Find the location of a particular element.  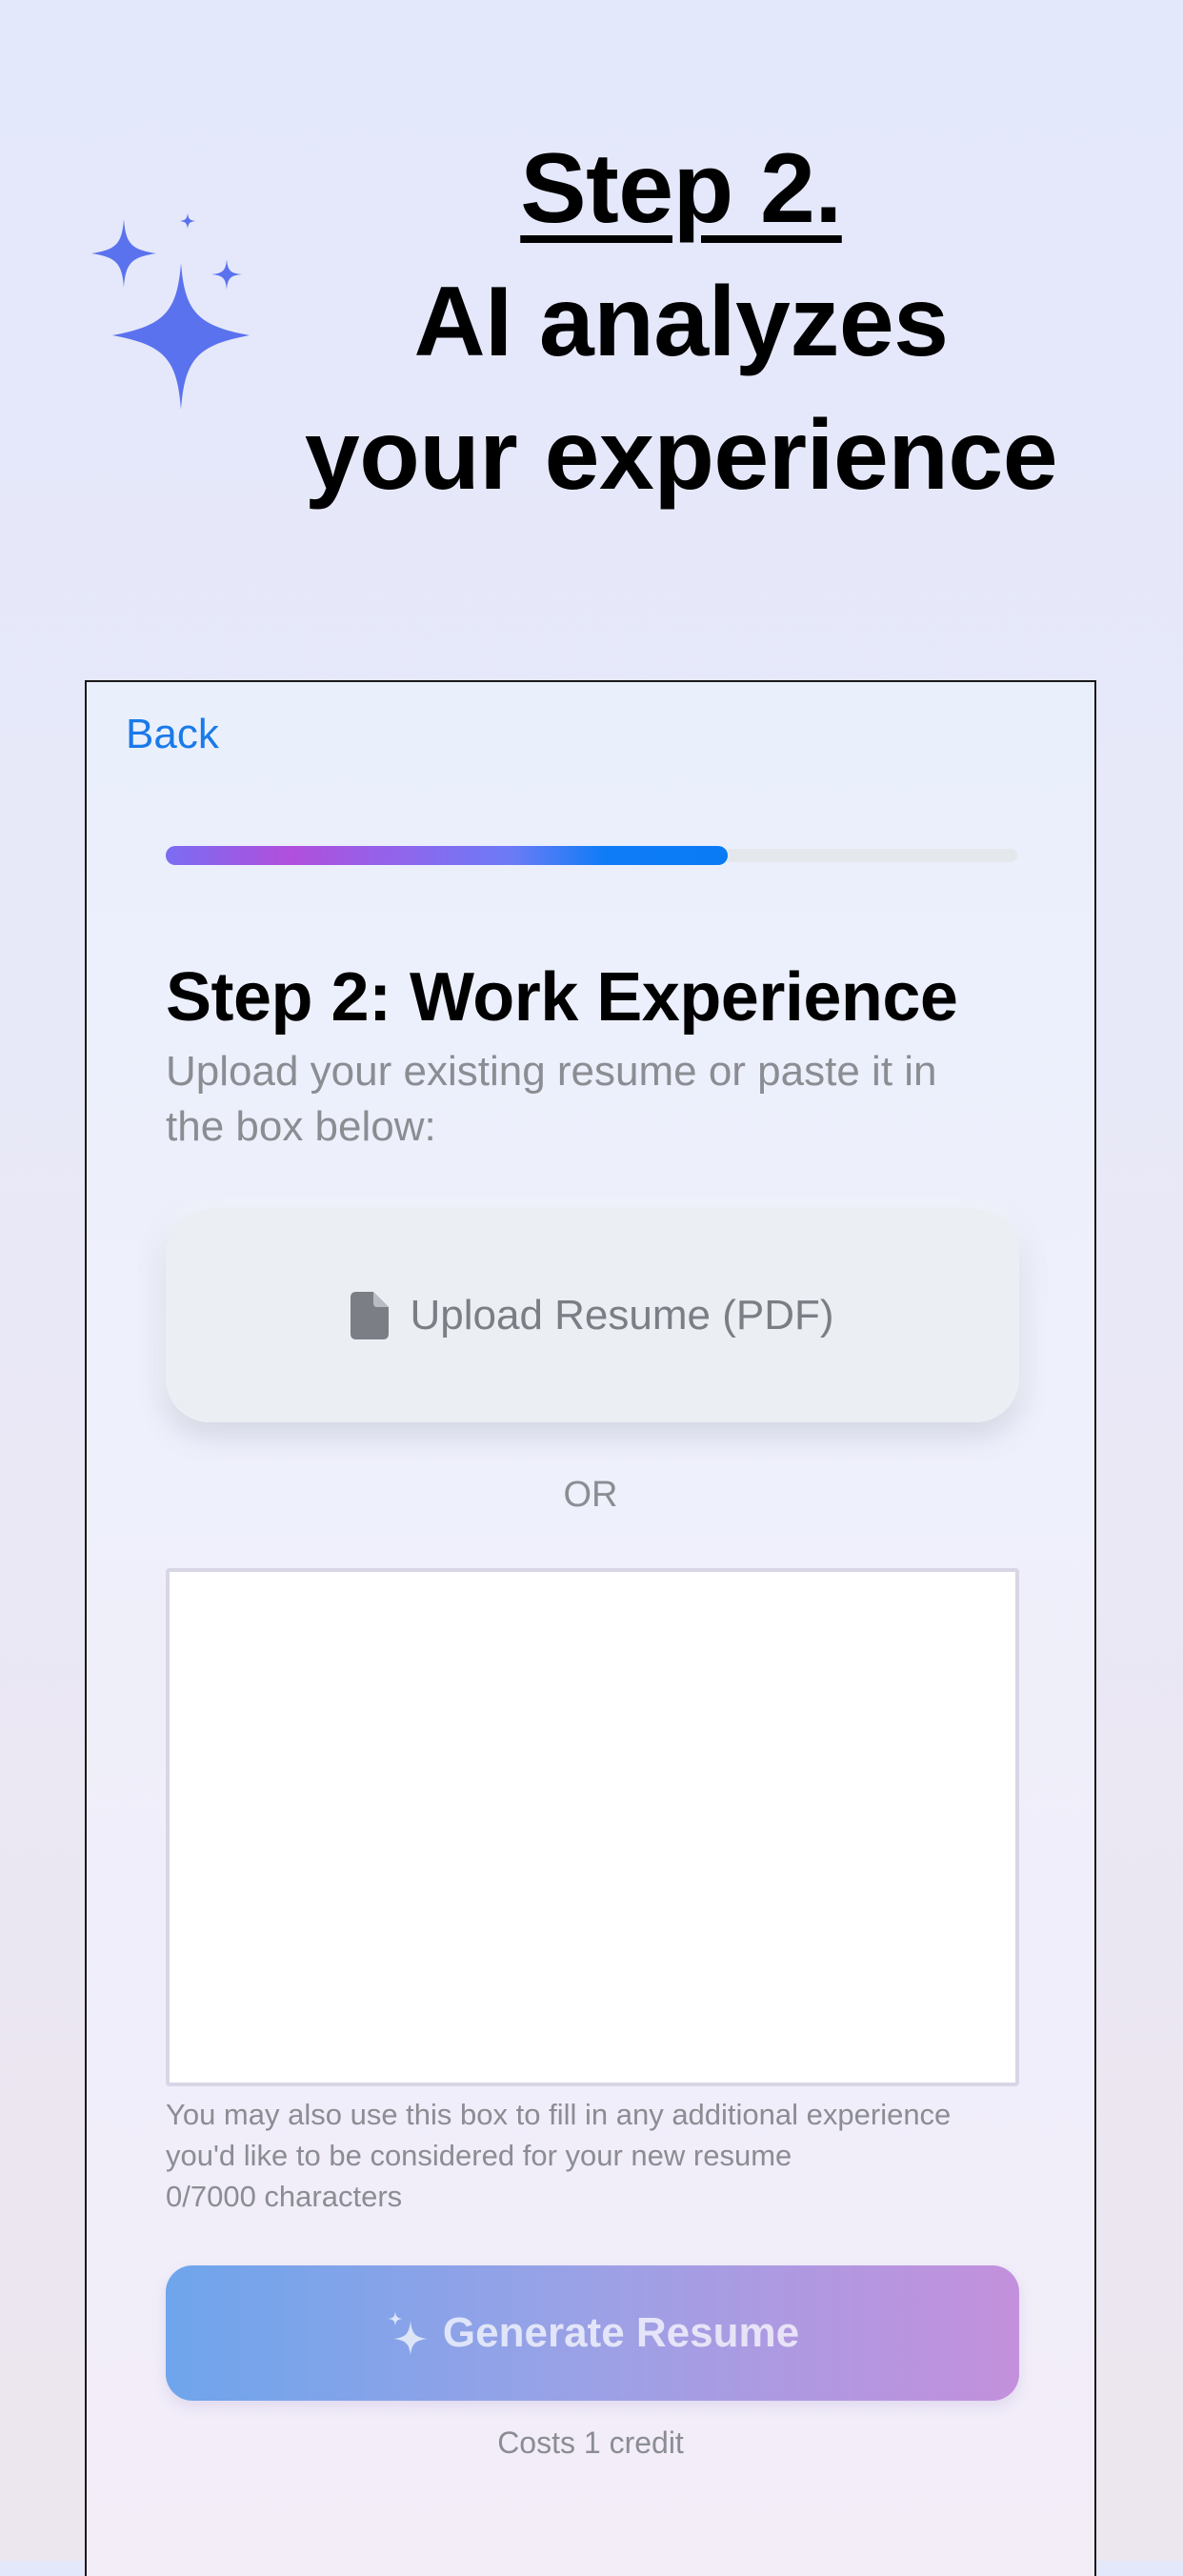

upload-resume-button: Upload Resume (PDF) is located at coordinates (593, 1315).